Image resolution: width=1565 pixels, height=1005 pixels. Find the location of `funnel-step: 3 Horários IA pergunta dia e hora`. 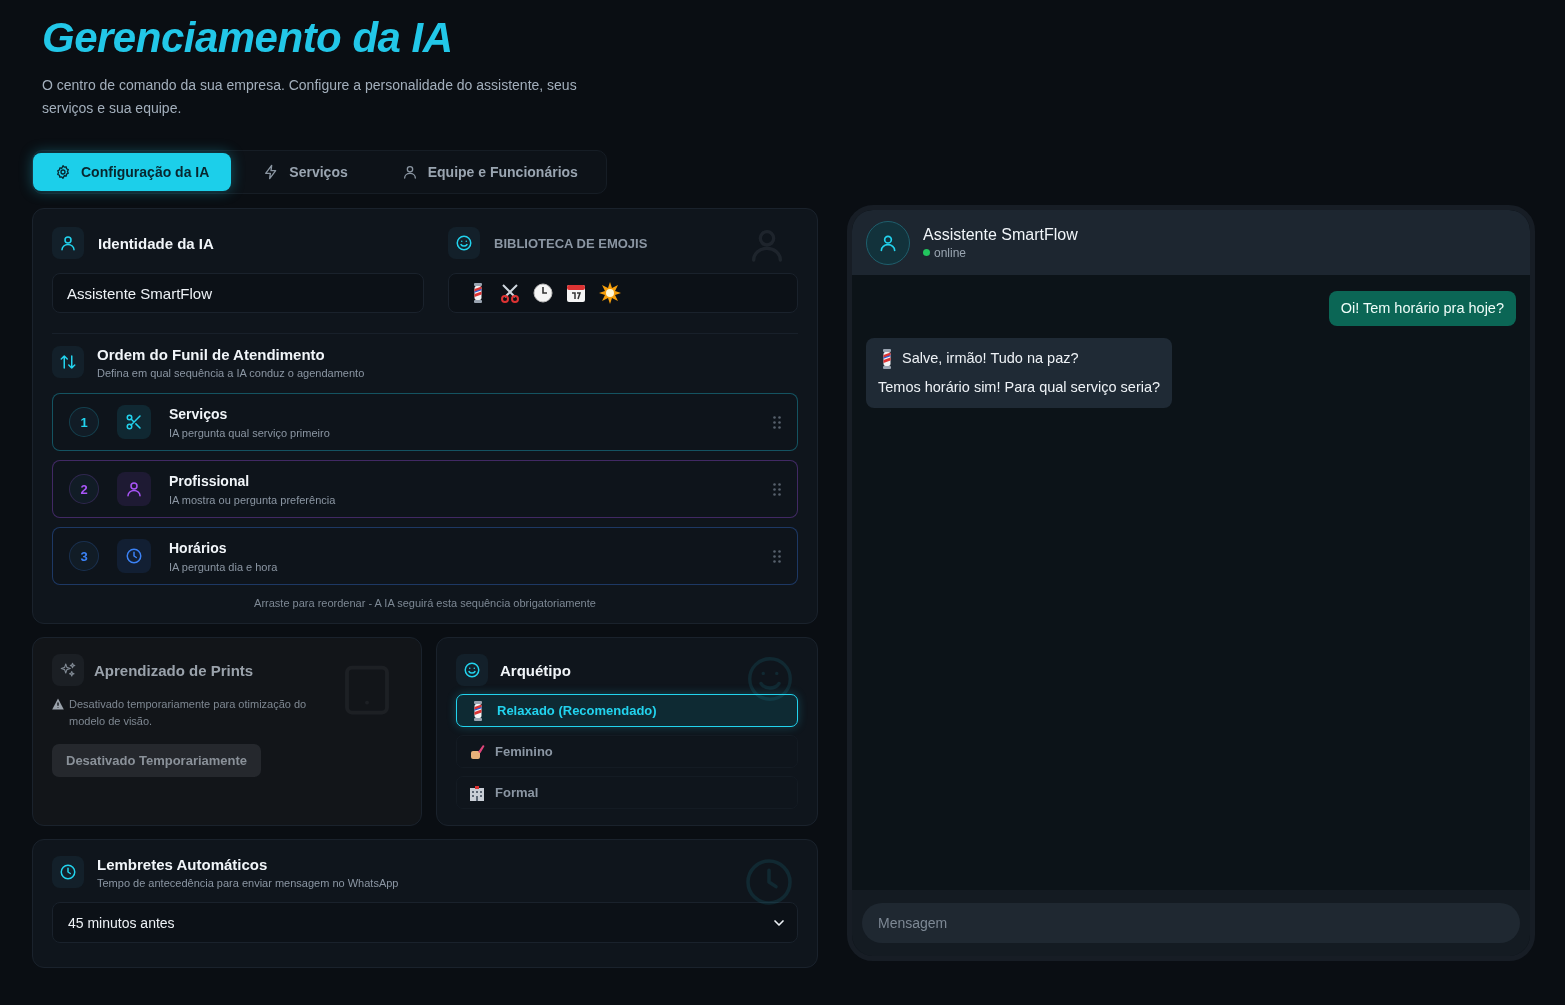

funnel-step: 3 Horários IA pergunta dia e hora is located at coordinates (425, 556).